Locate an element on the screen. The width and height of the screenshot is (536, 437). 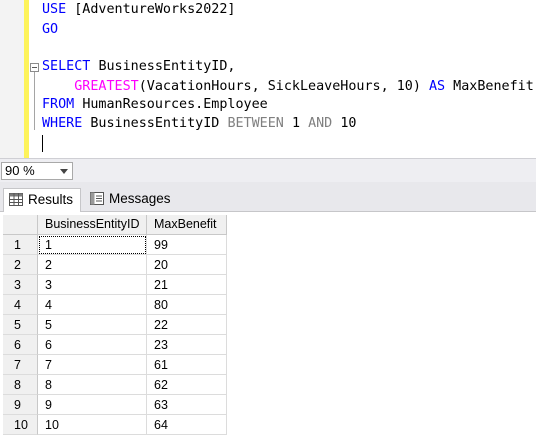
row-number: 10 is located at coordinates (20, 425).